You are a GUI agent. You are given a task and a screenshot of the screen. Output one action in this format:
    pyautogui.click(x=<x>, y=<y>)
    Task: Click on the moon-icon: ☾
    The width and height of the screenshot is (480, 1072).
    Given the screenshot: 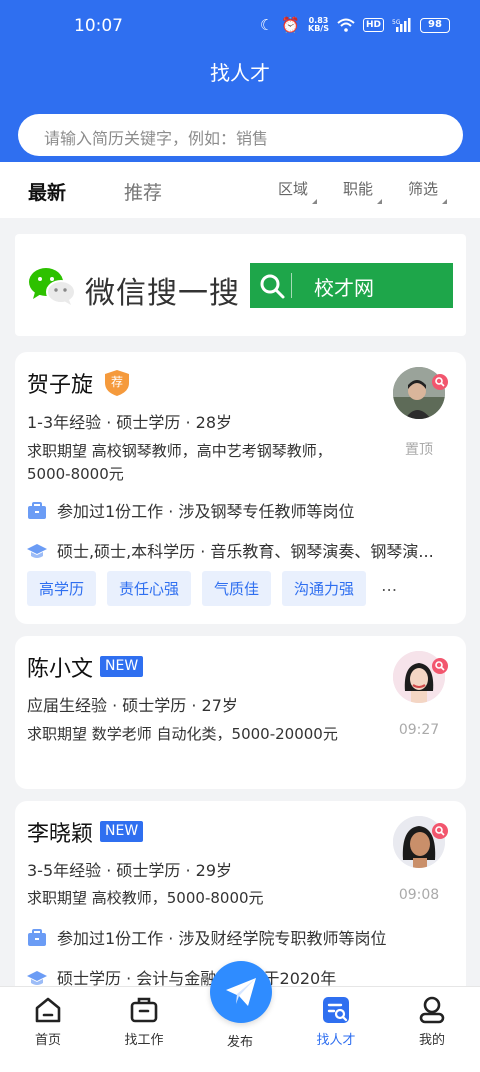 What is the action you would take?
    pyautogui.click(x=266, y=25)
    